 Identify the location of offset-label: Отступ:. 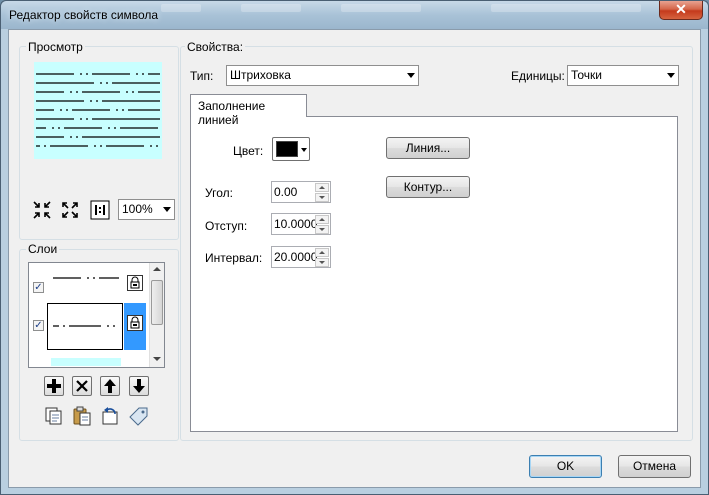
(226, 226).